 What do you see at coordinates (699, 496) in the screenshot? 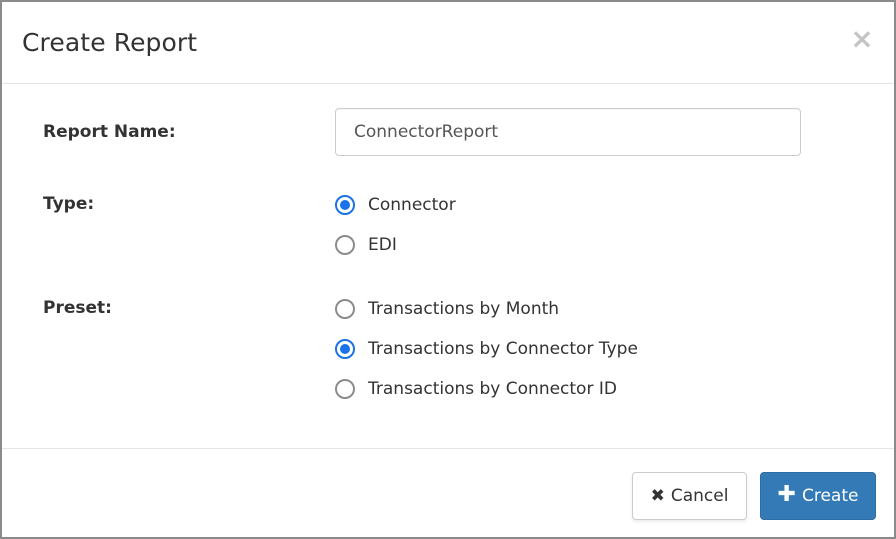
I see `cancel-button-label: Cancel` at bounding box center [699, 496].